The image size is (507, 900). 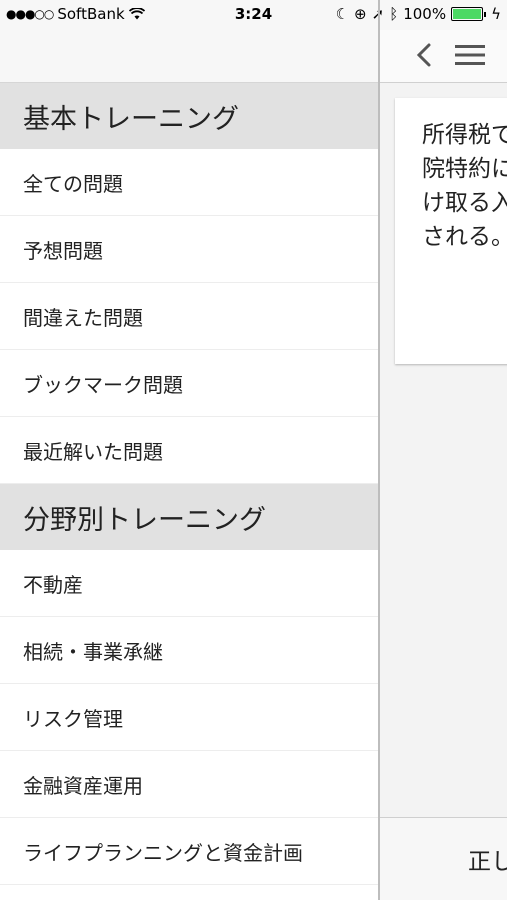 What do you see at coordinates (485, 14) in the screenshot?
I see `battery-tip` at bounding box center [485, 14].